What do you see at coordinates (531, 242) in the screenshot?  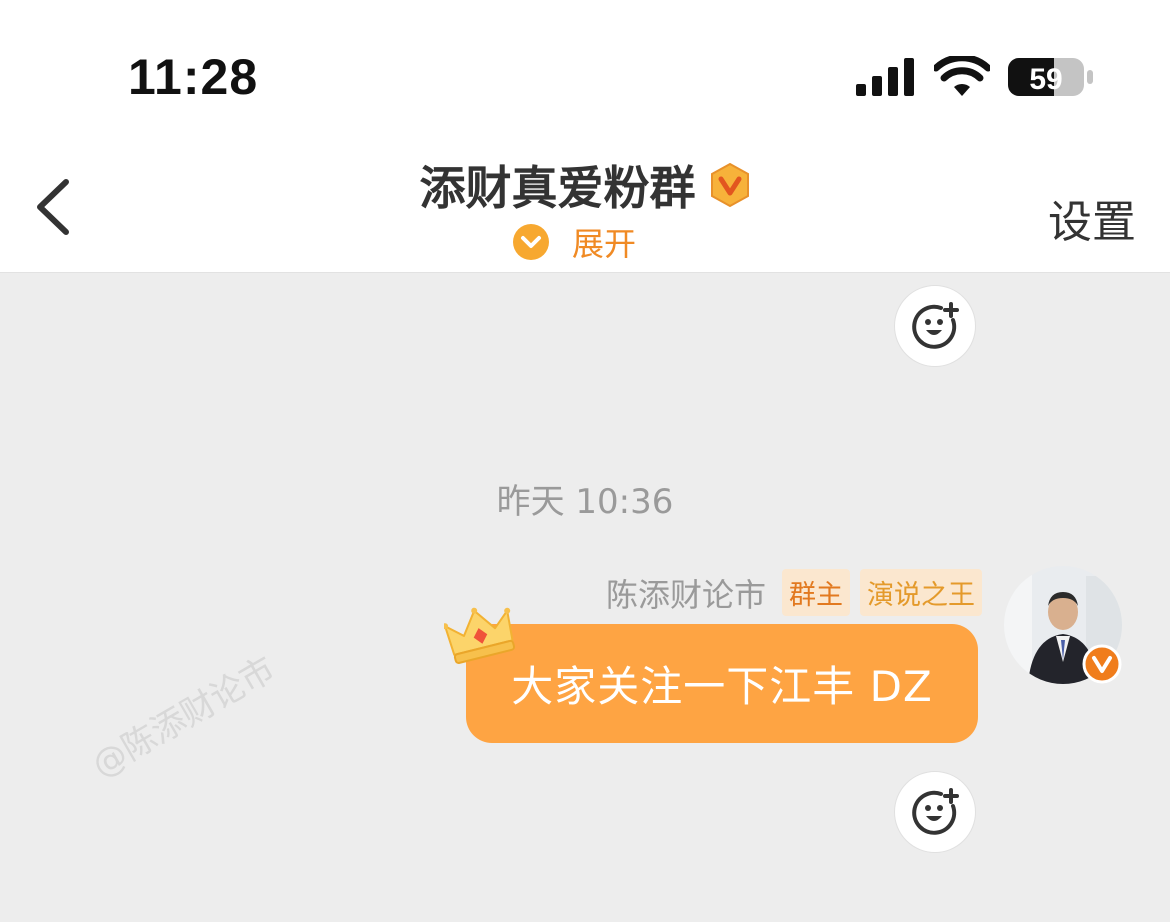 I see `chevron-down-circle-icon` at bounding box center [531, 242].